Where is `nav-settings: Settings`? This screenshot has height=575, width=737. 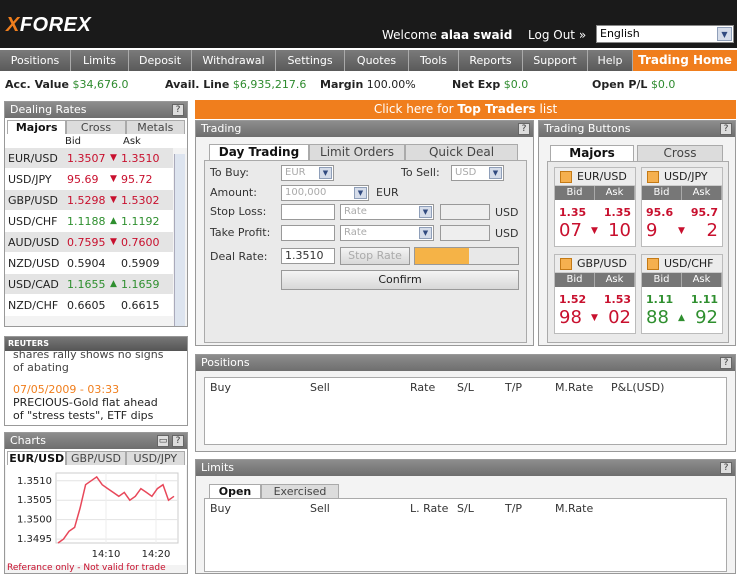 nav-settings: Settings is located at coordinates (310, 60).